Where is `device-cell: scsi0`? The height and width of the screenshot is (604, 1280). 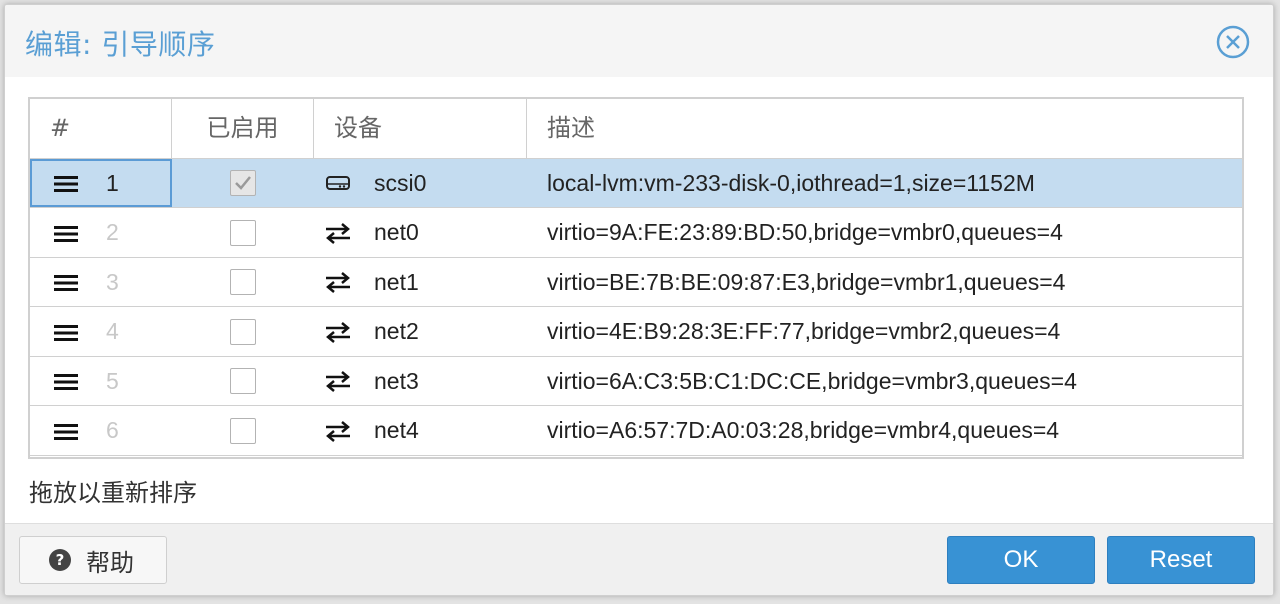
device-cell: scsi0 is located at coordinates (420, 183).